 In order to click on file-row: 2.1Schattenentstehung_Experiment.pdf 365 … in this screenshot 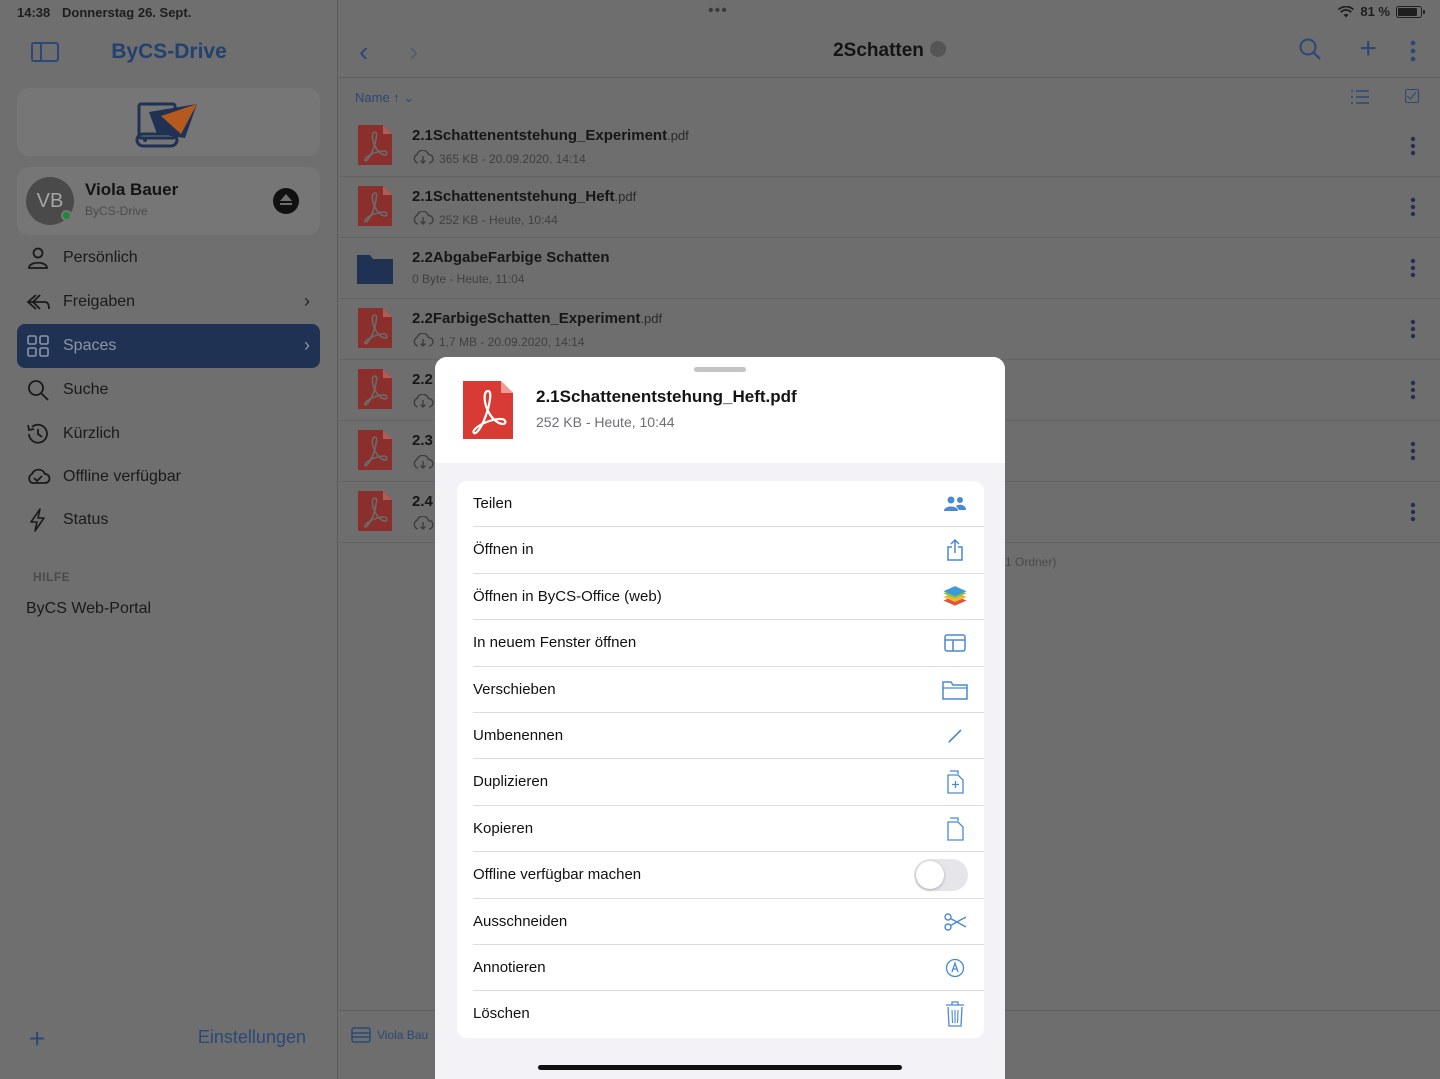, I will do `click(889, 146)`.